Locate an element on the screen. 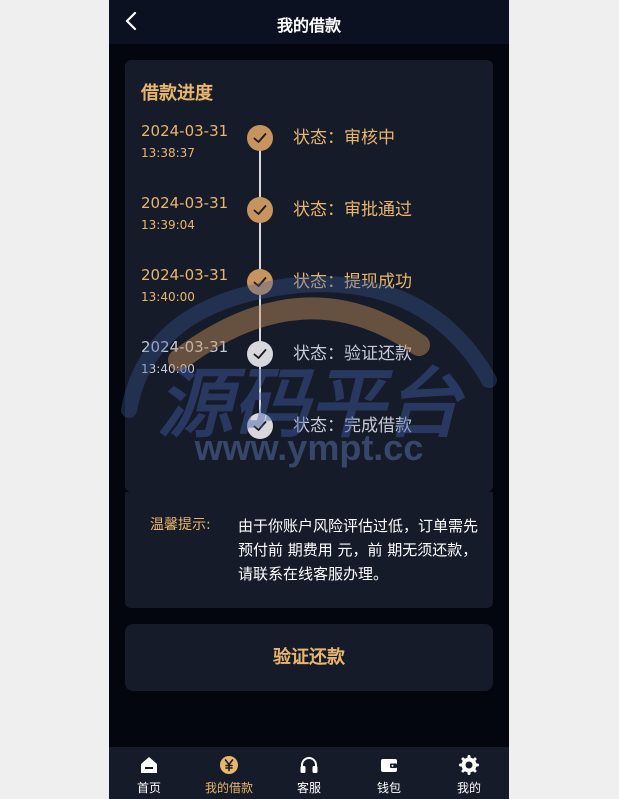 The height and width of the screenshot is (799, 619). timeline-step: 2024-03-31 13:39:04 状态：审批通过 is located at coordinates (309, 222).